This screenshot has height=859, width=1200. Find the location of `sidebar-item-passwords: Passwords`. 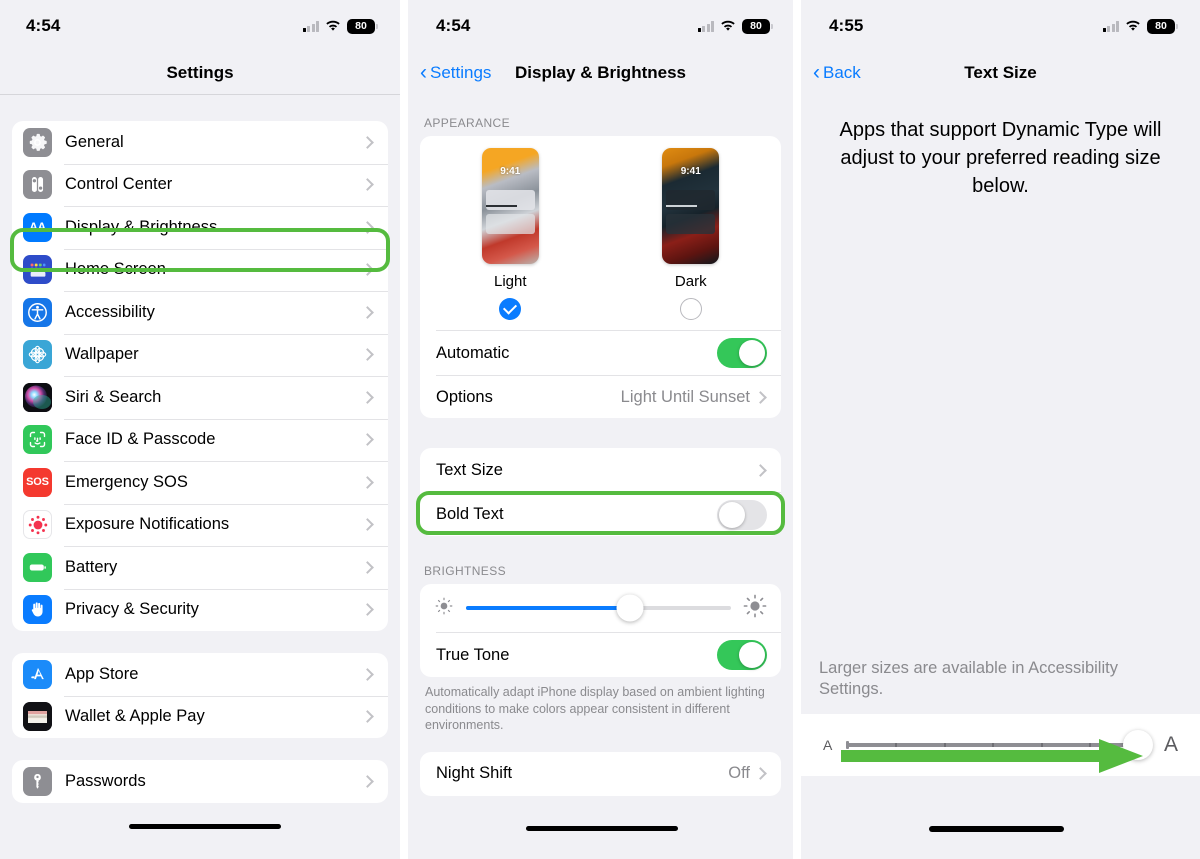

sidebar-item-passwords: Passwords is located at coordinates (200, 781).